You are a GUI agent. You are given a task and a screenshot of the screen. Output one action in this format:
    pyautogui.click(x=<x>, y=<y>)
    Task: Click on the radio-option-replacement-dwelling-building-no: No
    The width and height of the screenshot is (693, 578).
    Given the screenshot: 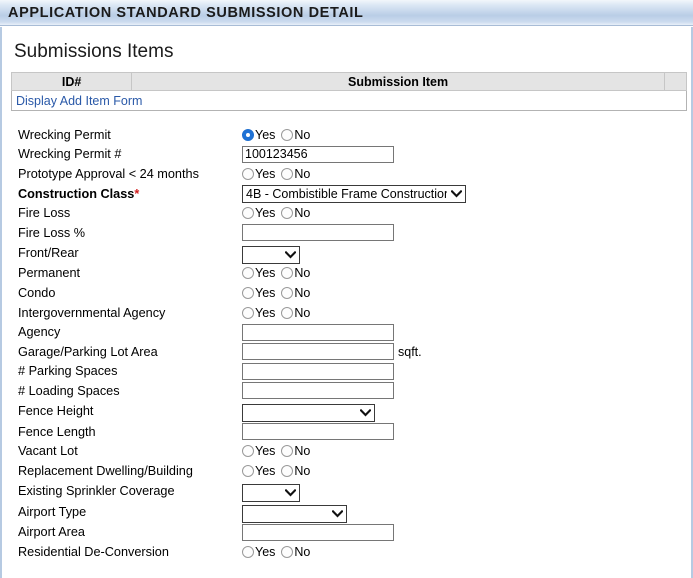 What is the action you would take?
    pyautogui.click(x=298, y=471)
    